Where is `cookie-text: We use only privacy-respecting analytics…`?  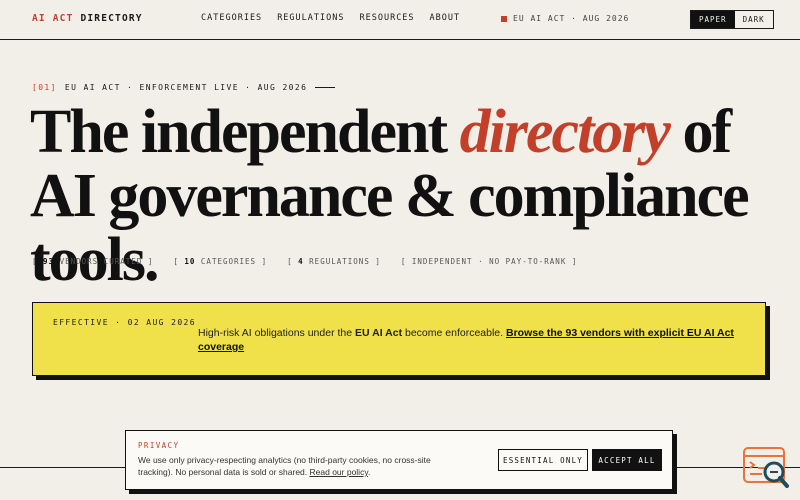 cookie-text: We use only privacy-respecting analytics… is located at coordinates (303, 466).